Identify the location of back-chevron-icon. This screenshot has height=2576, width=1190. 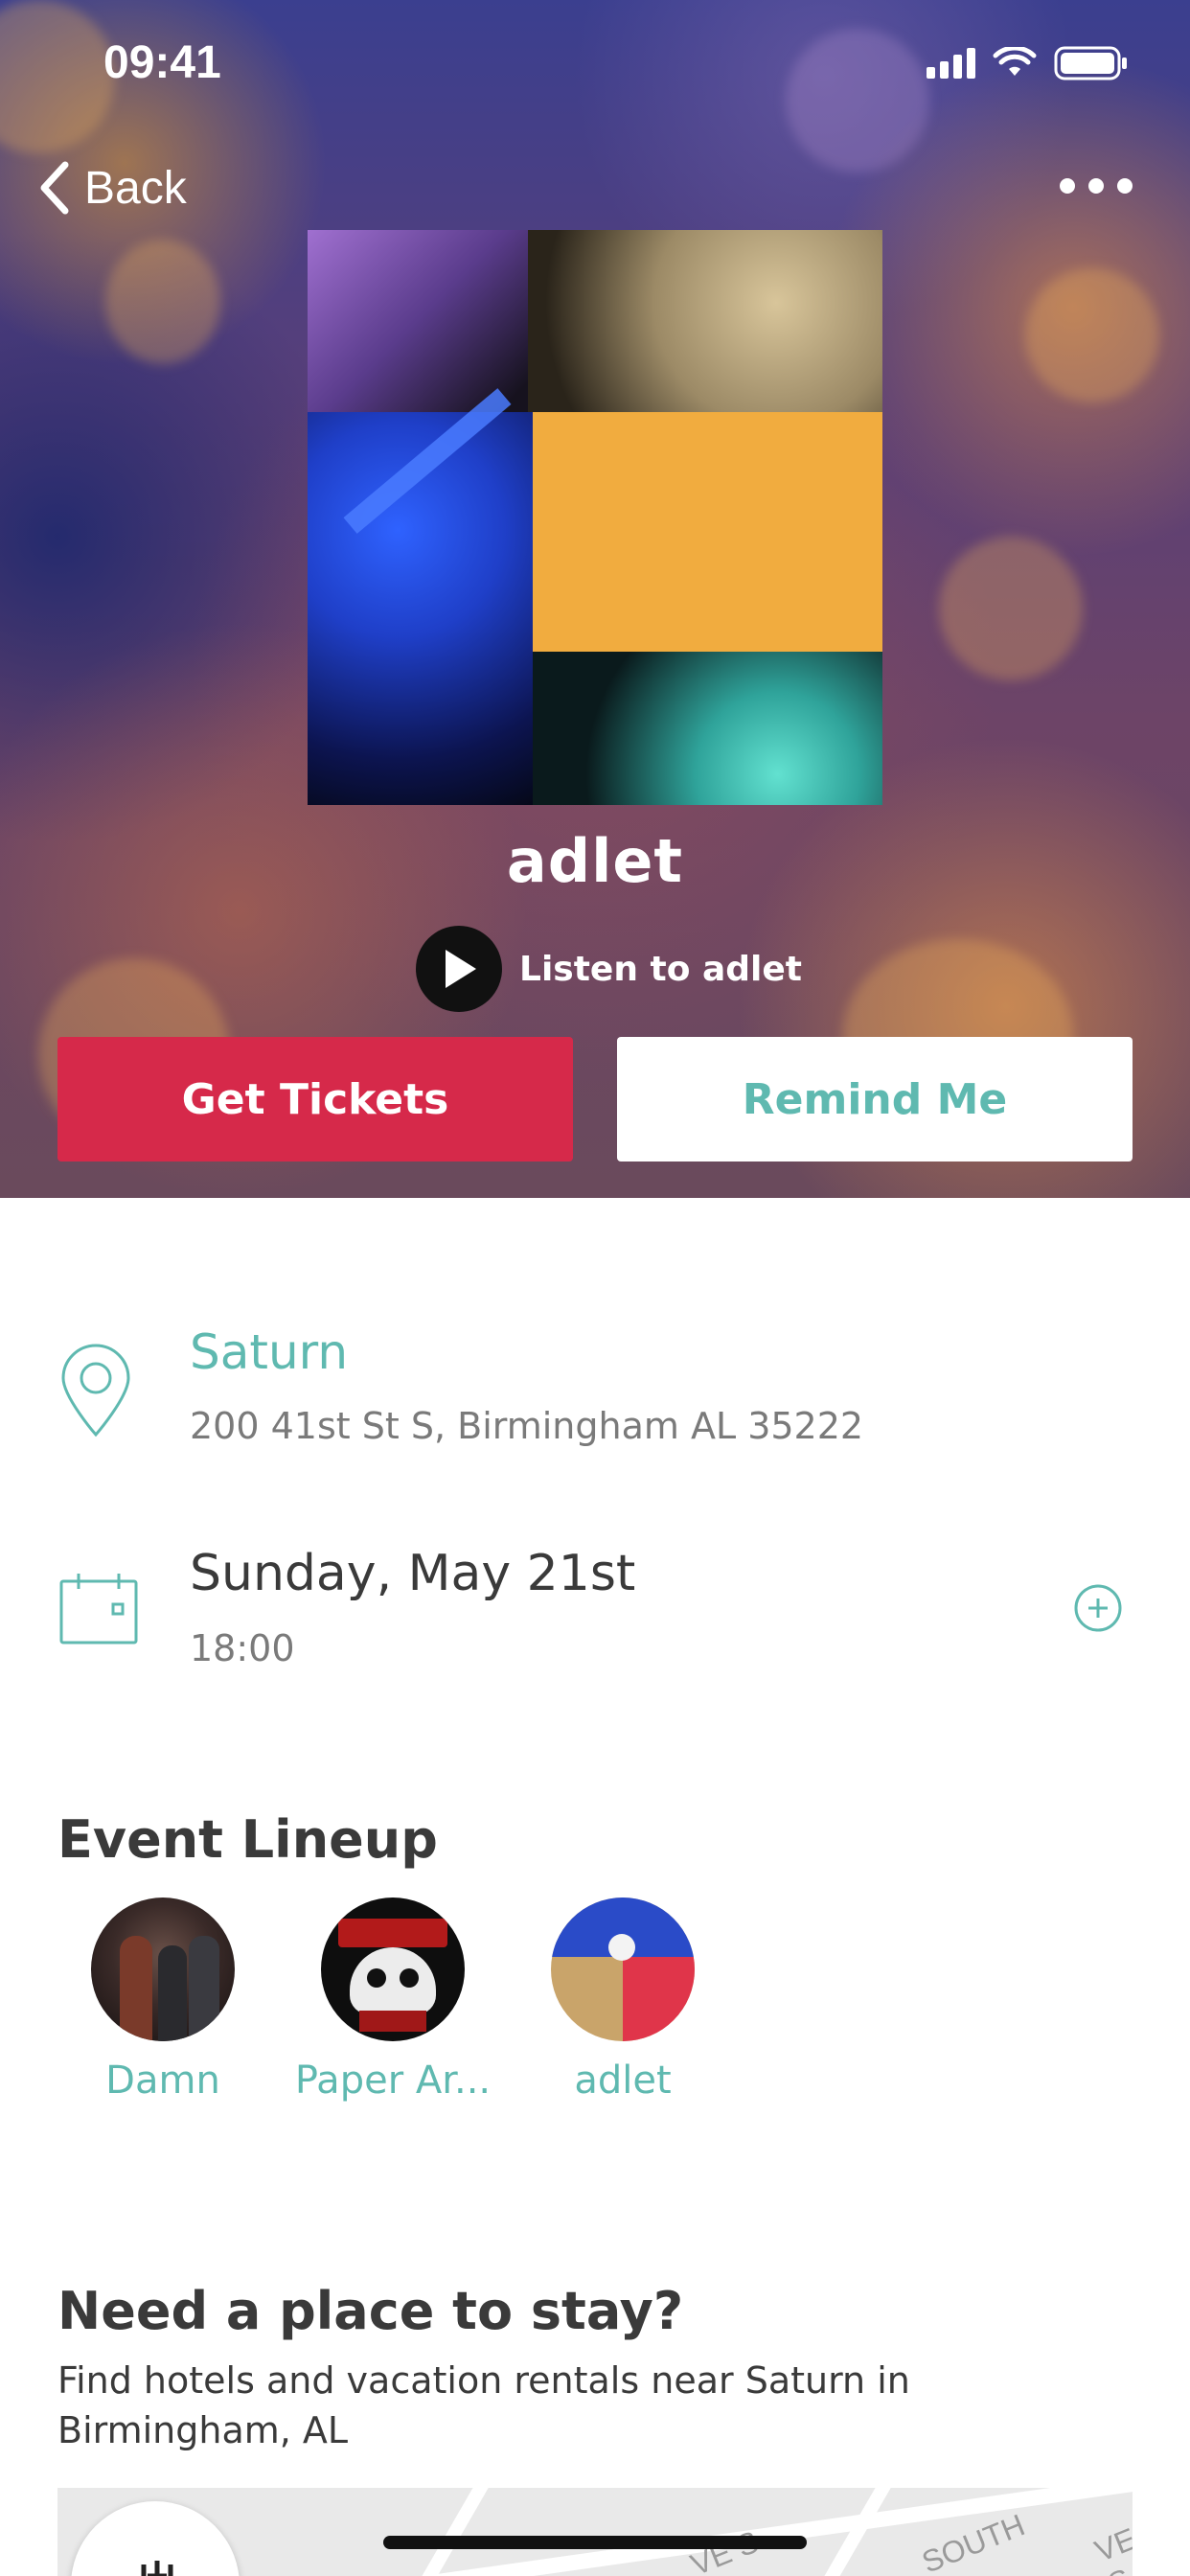
(55, 188).